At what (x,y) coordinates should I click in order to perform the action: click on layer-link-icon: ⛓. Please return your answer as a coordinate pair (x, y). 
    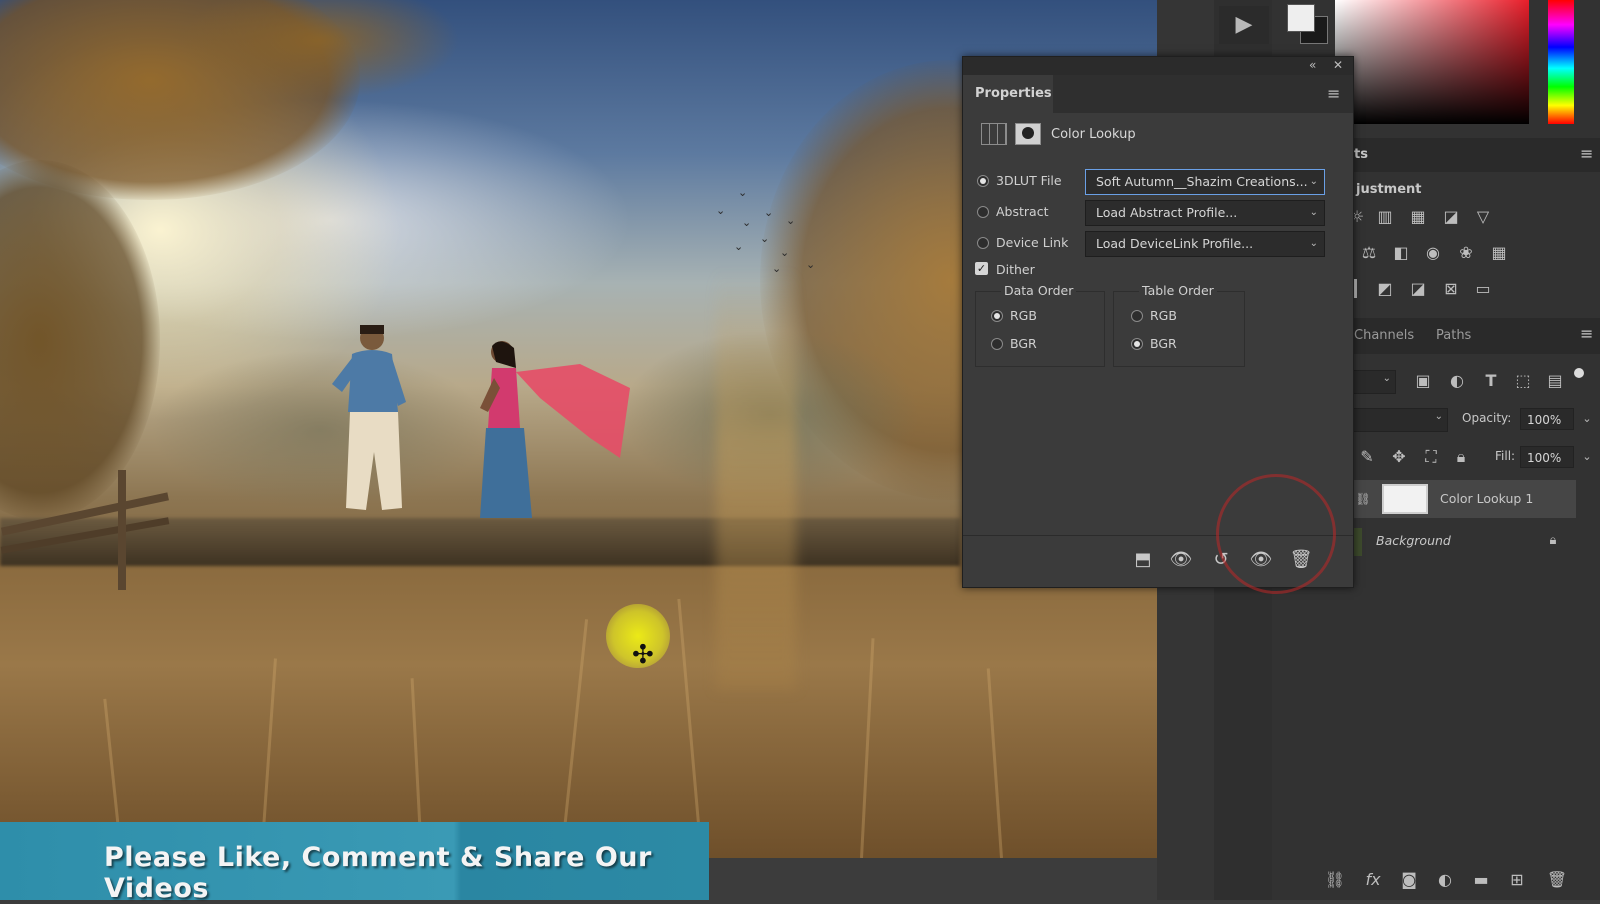
    Looking at the image, I should click on (1363, 499).